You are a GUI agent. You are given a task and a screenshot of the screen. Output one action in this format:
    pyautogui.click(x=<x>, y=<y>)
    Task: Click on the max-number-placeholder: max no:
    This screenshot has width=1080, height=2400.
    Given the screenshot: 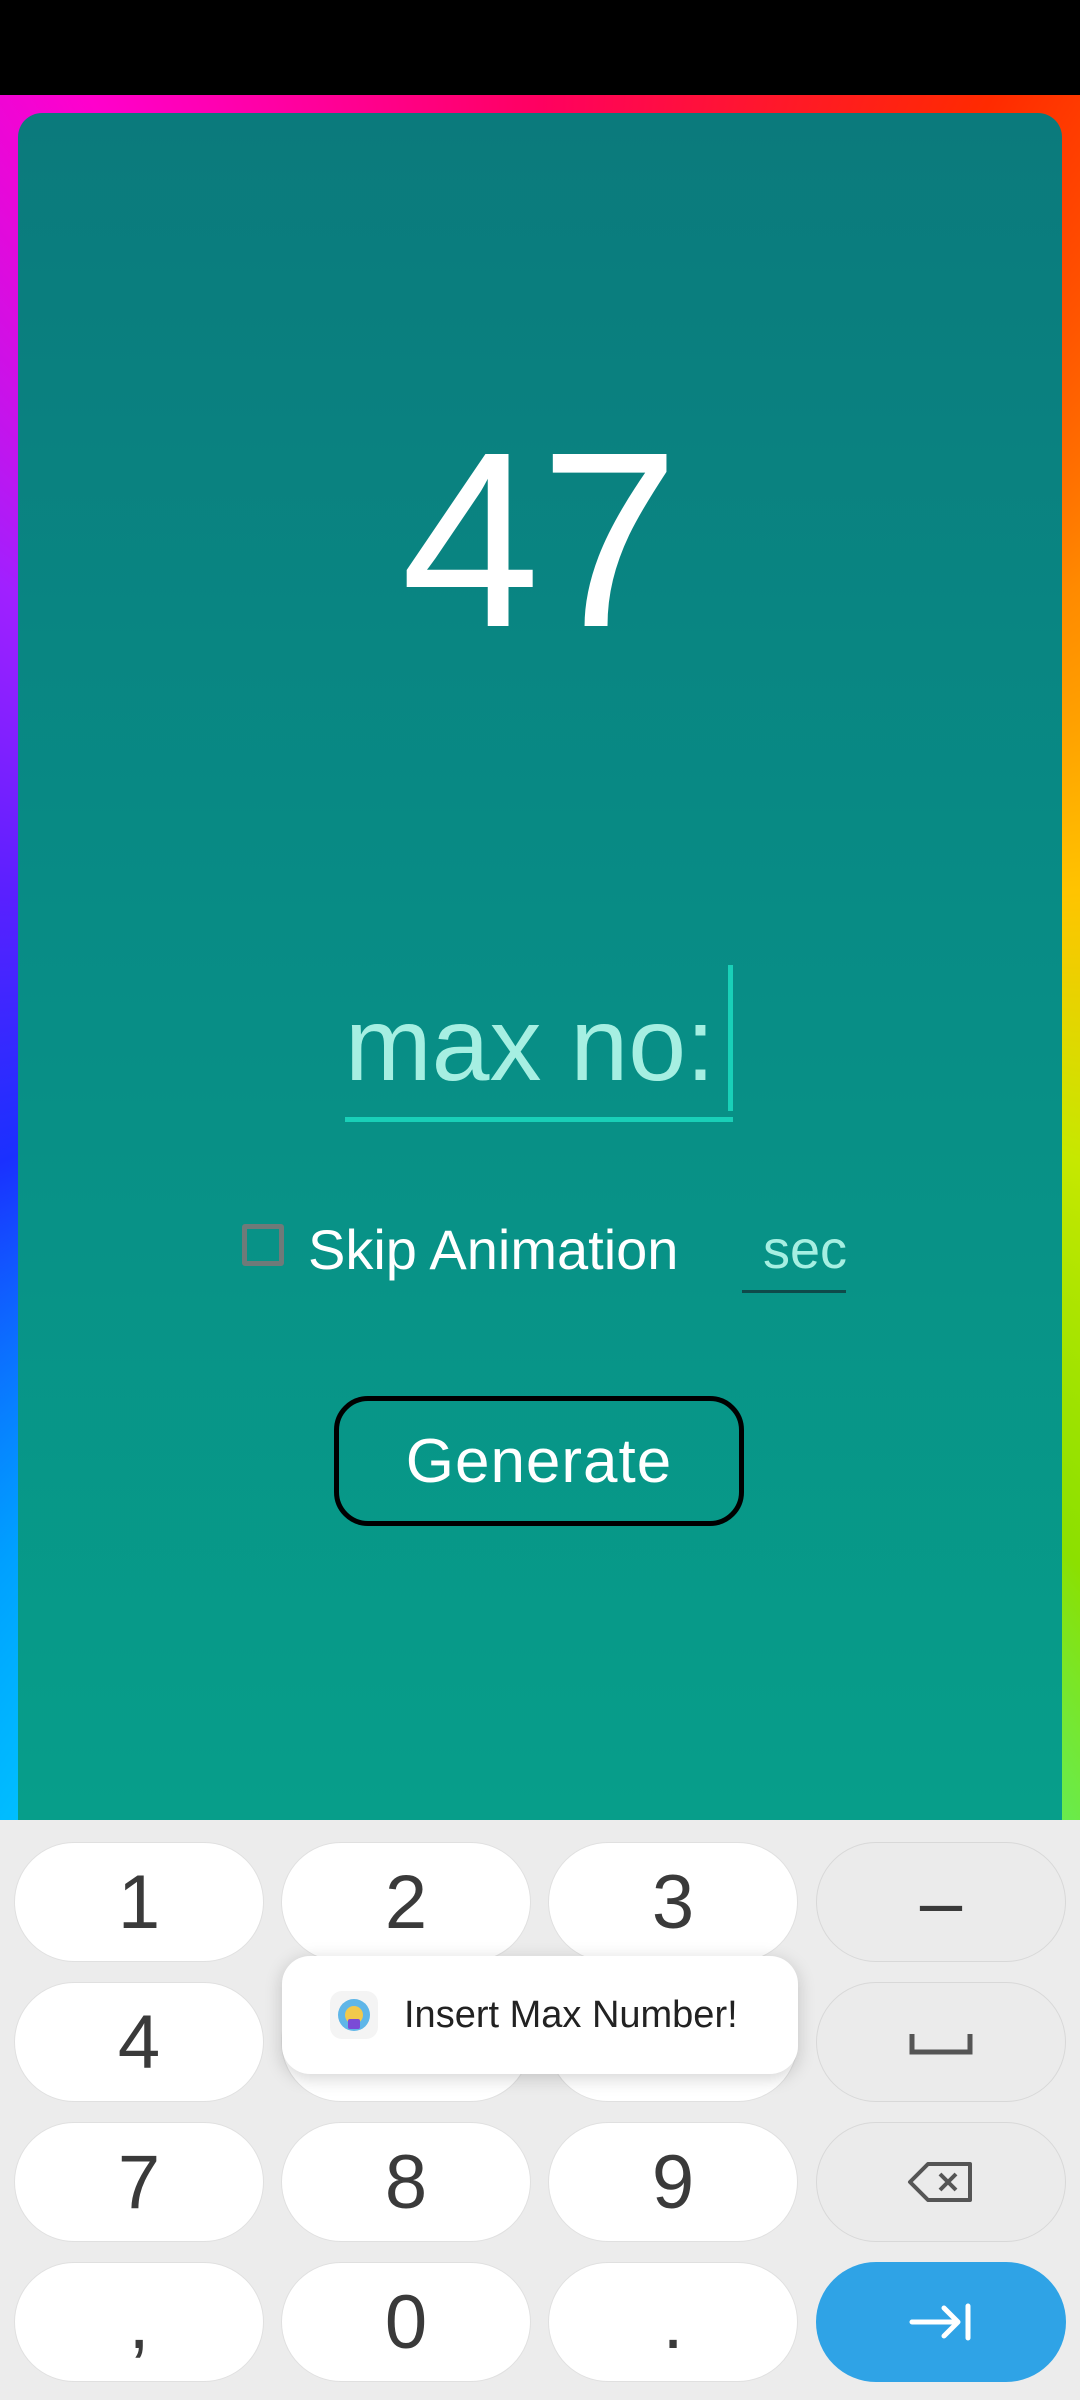 What is the action you would take?
    pyautogui.click(x=530, y=1045)
    